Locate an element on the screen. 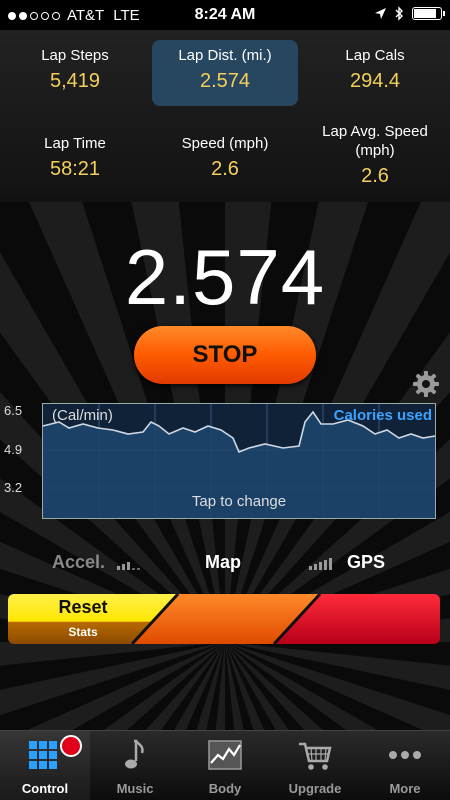  graph-series-label: Calories used is located at coordinates (382, 415).